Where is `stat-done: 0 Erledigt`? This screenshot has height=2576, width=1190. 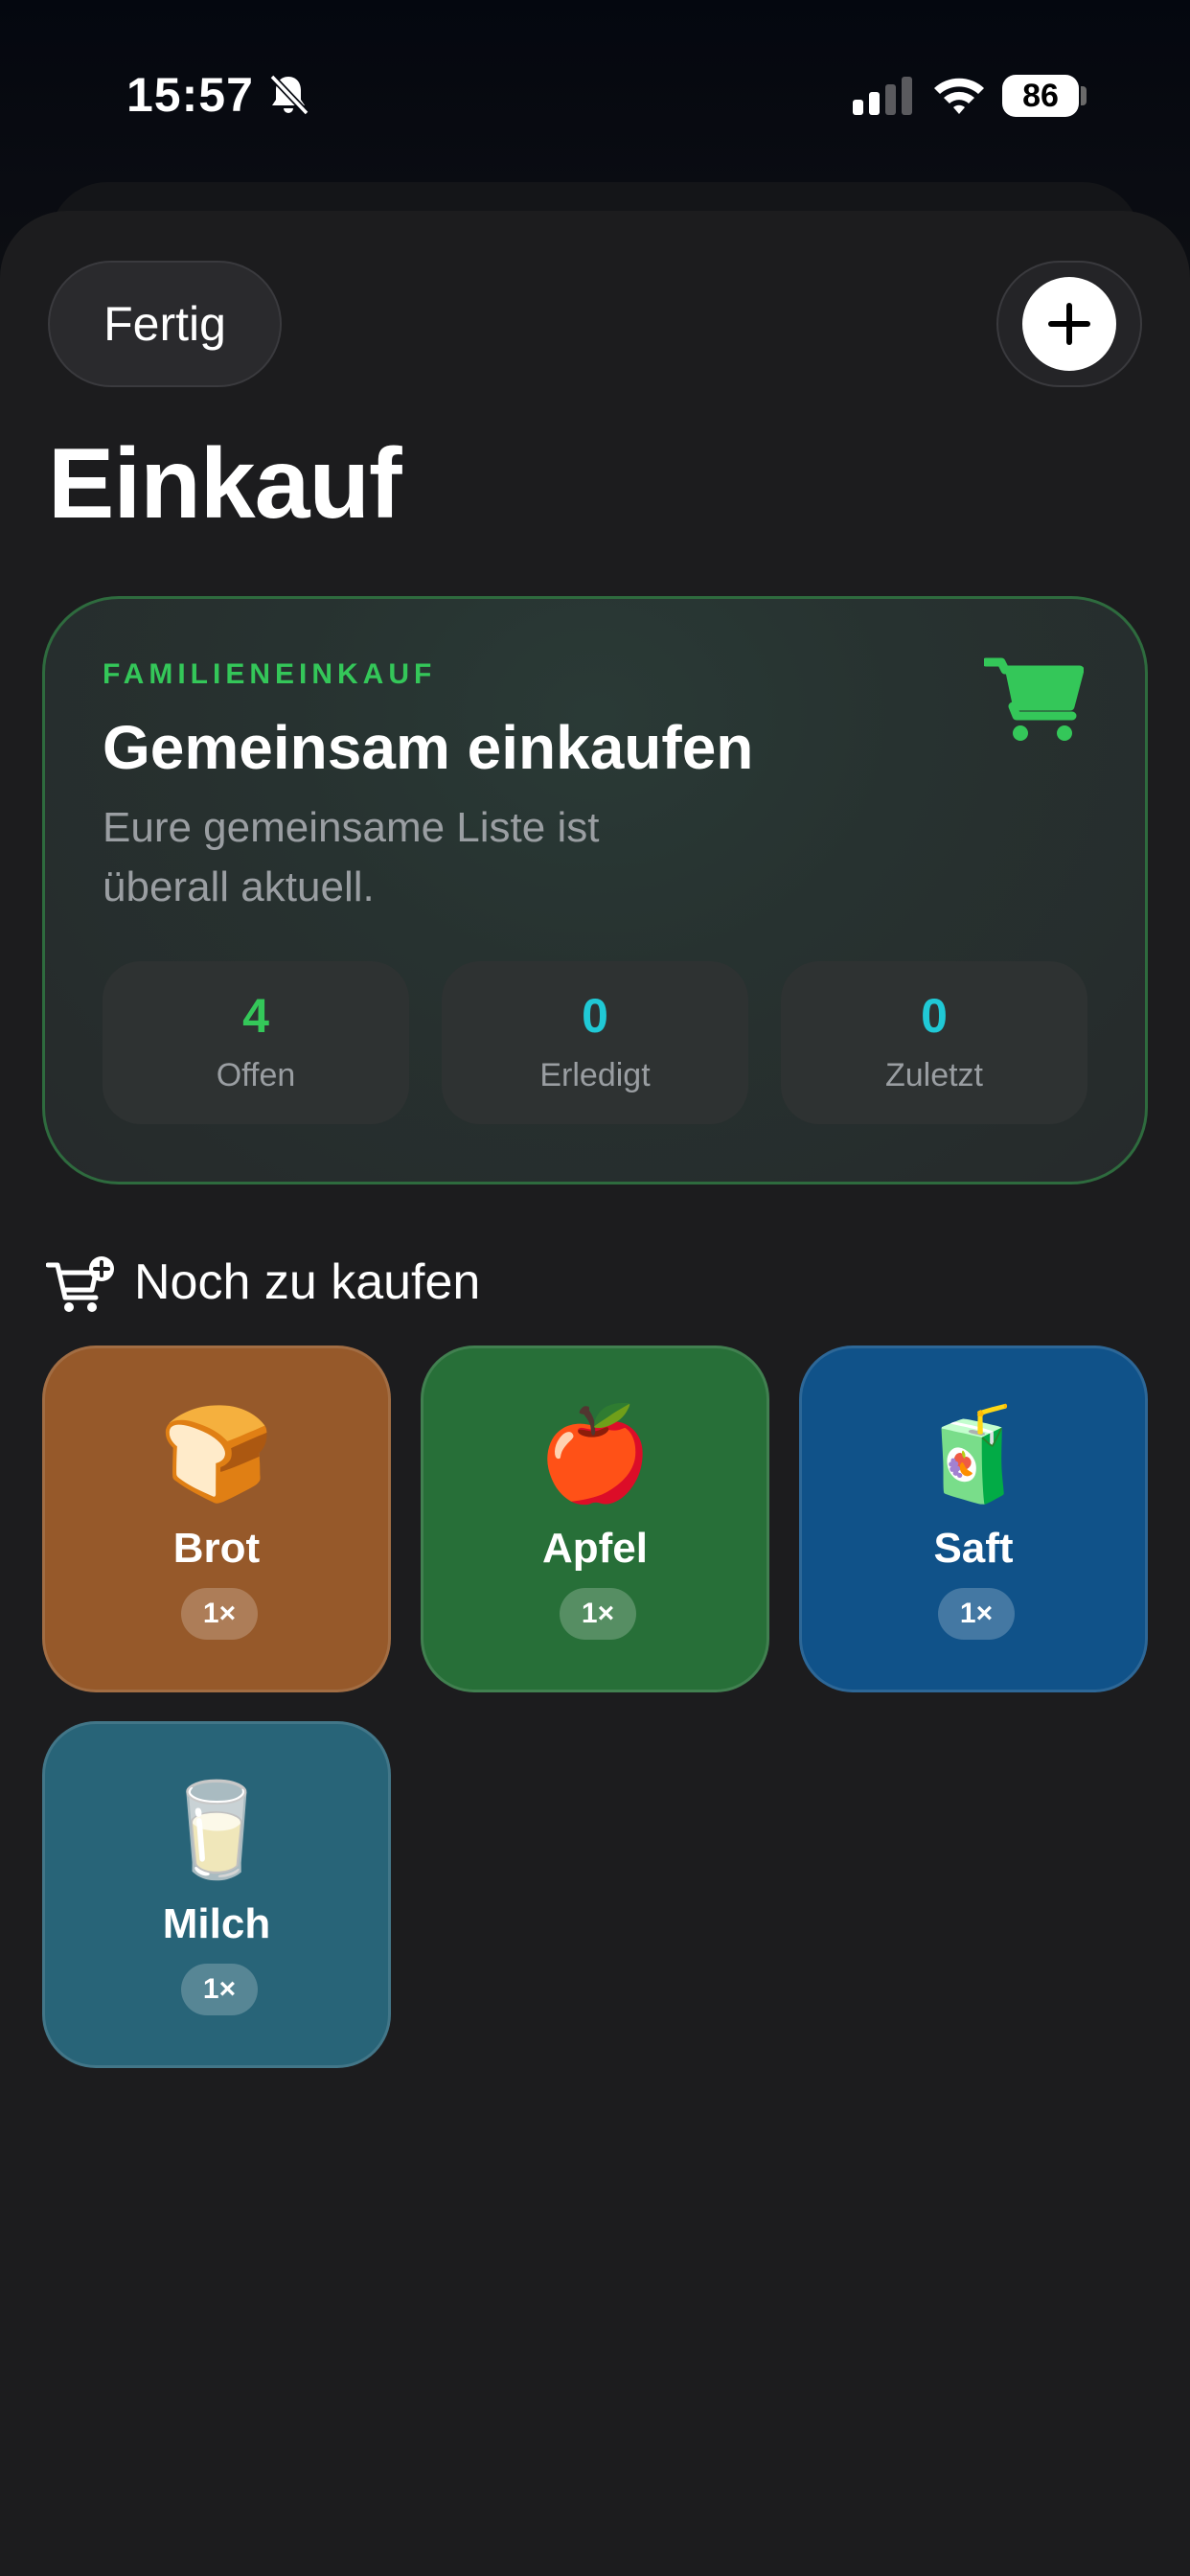
stat-done: 0 Erledigt is located at coordinates (595, 1042).